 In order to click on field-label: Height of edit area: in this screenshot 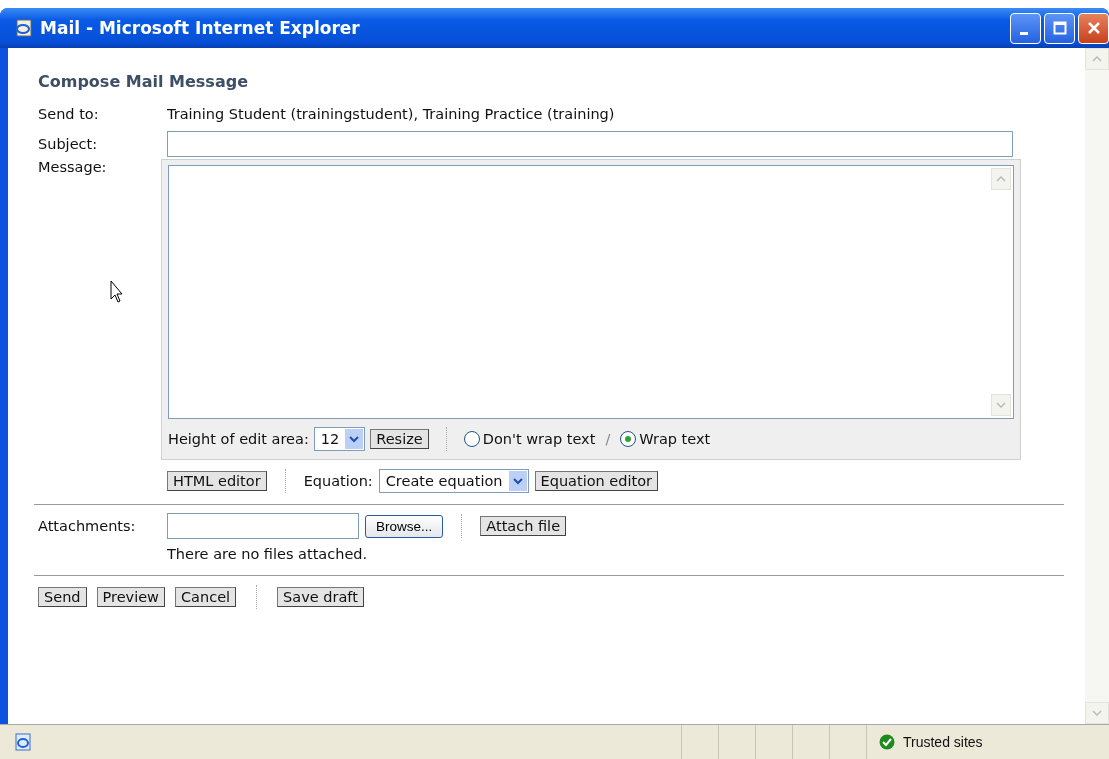, I will do `click(238, 439)`.